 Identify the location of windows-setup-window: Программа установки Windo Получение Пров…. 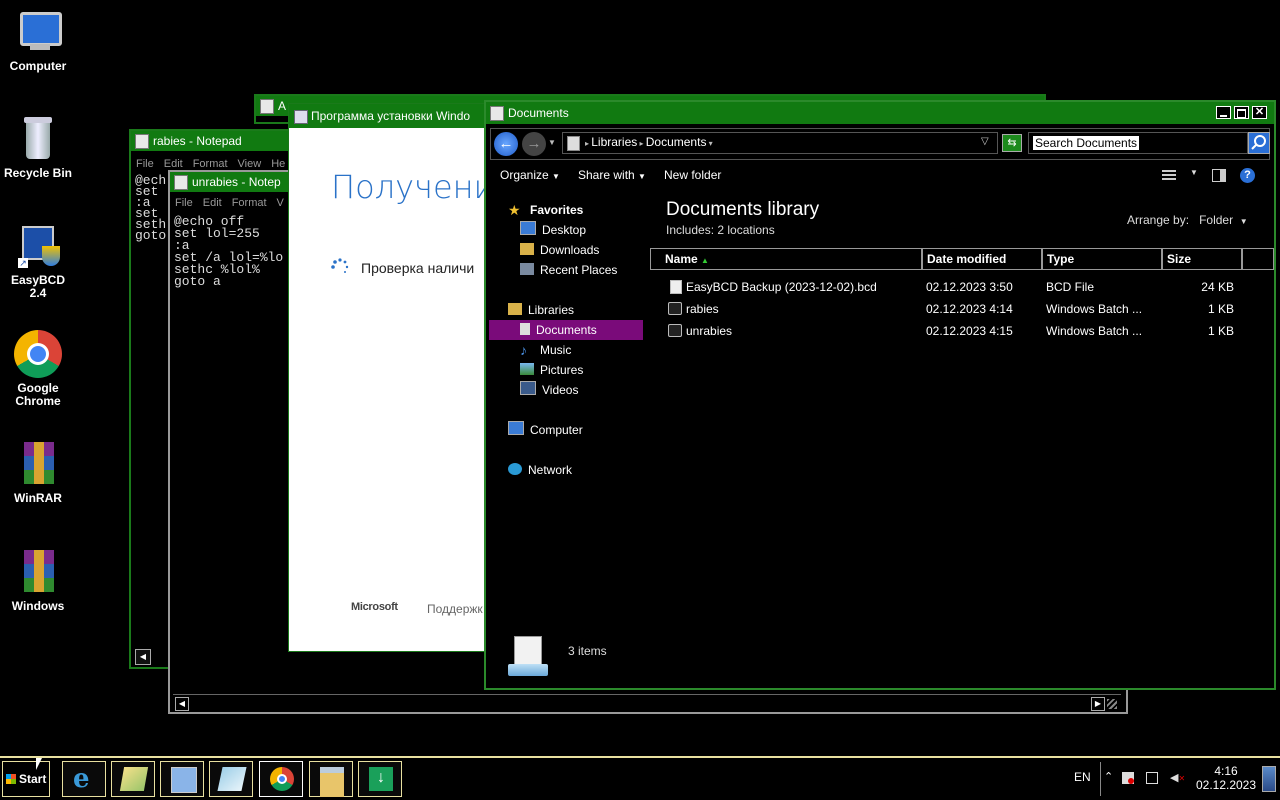
(401, 377).